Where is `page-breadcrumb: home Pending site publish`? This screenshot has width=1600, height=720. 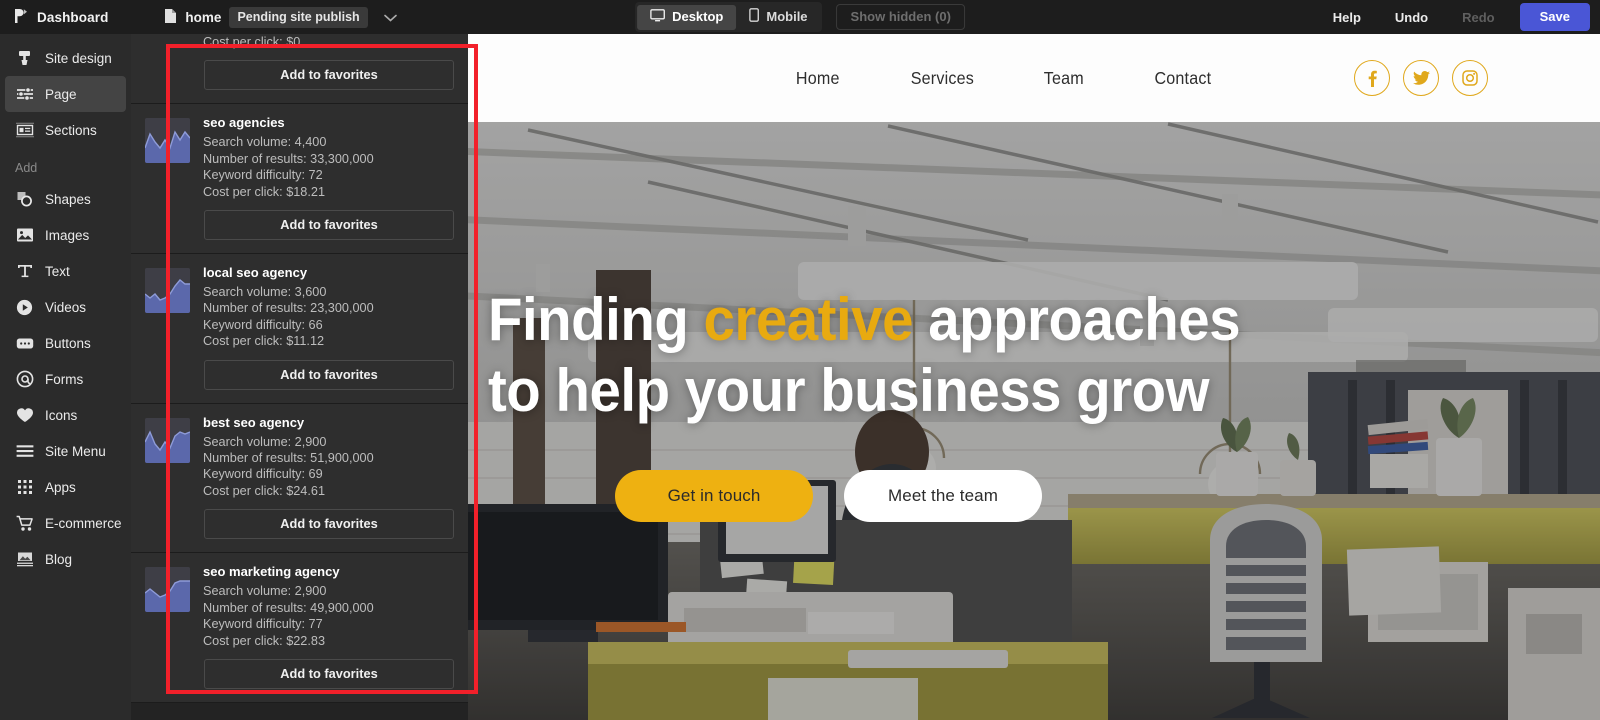
page-breadcrumb: home Pending site publish is located at coordinates (280, 17).